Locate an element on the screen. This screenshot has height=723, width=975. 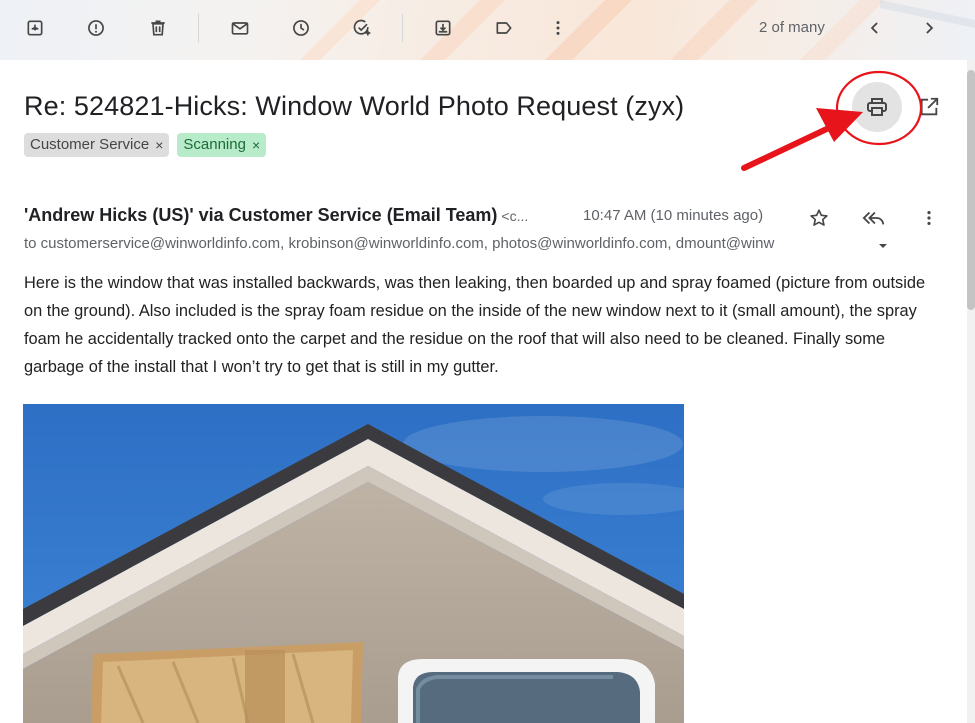
report-spam-button is located at coordinates (96, 28).